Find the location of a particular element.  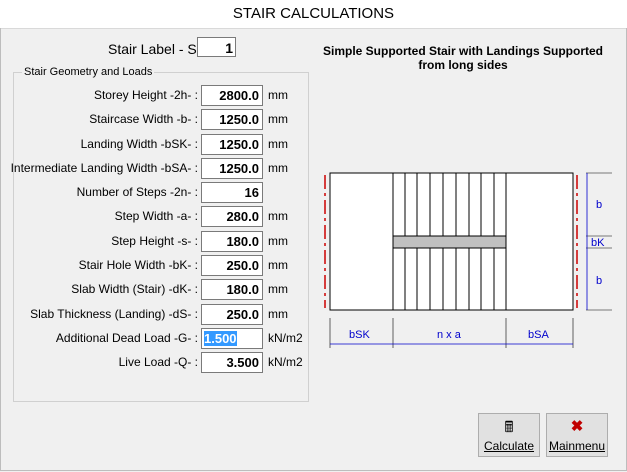

calculate-button: 🖩 Calculate is located at coordinates (509, 435).